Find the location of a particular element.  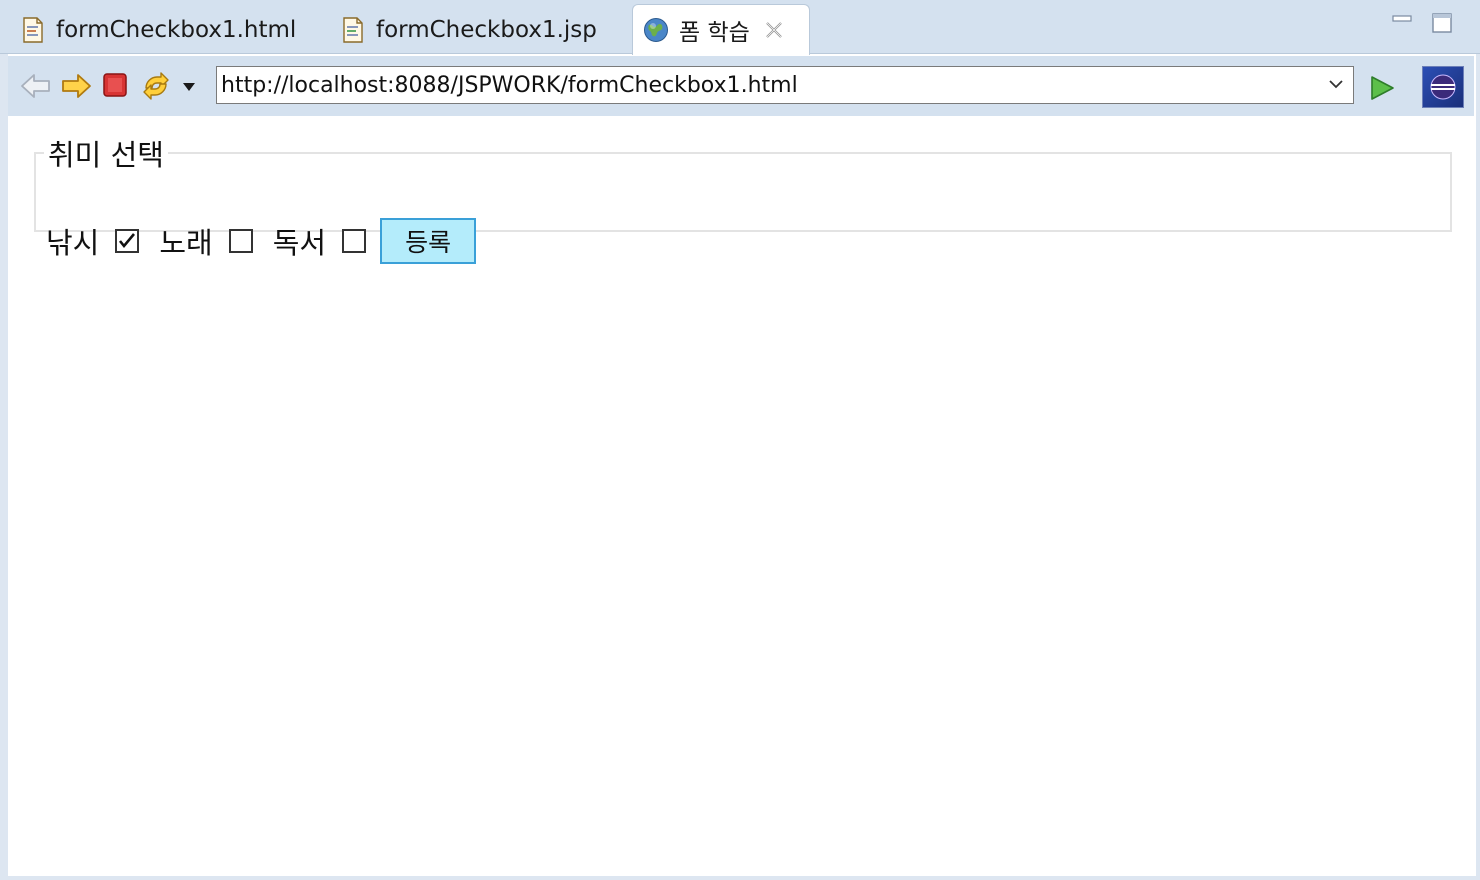

url-input is located at coordinates (785, 85).